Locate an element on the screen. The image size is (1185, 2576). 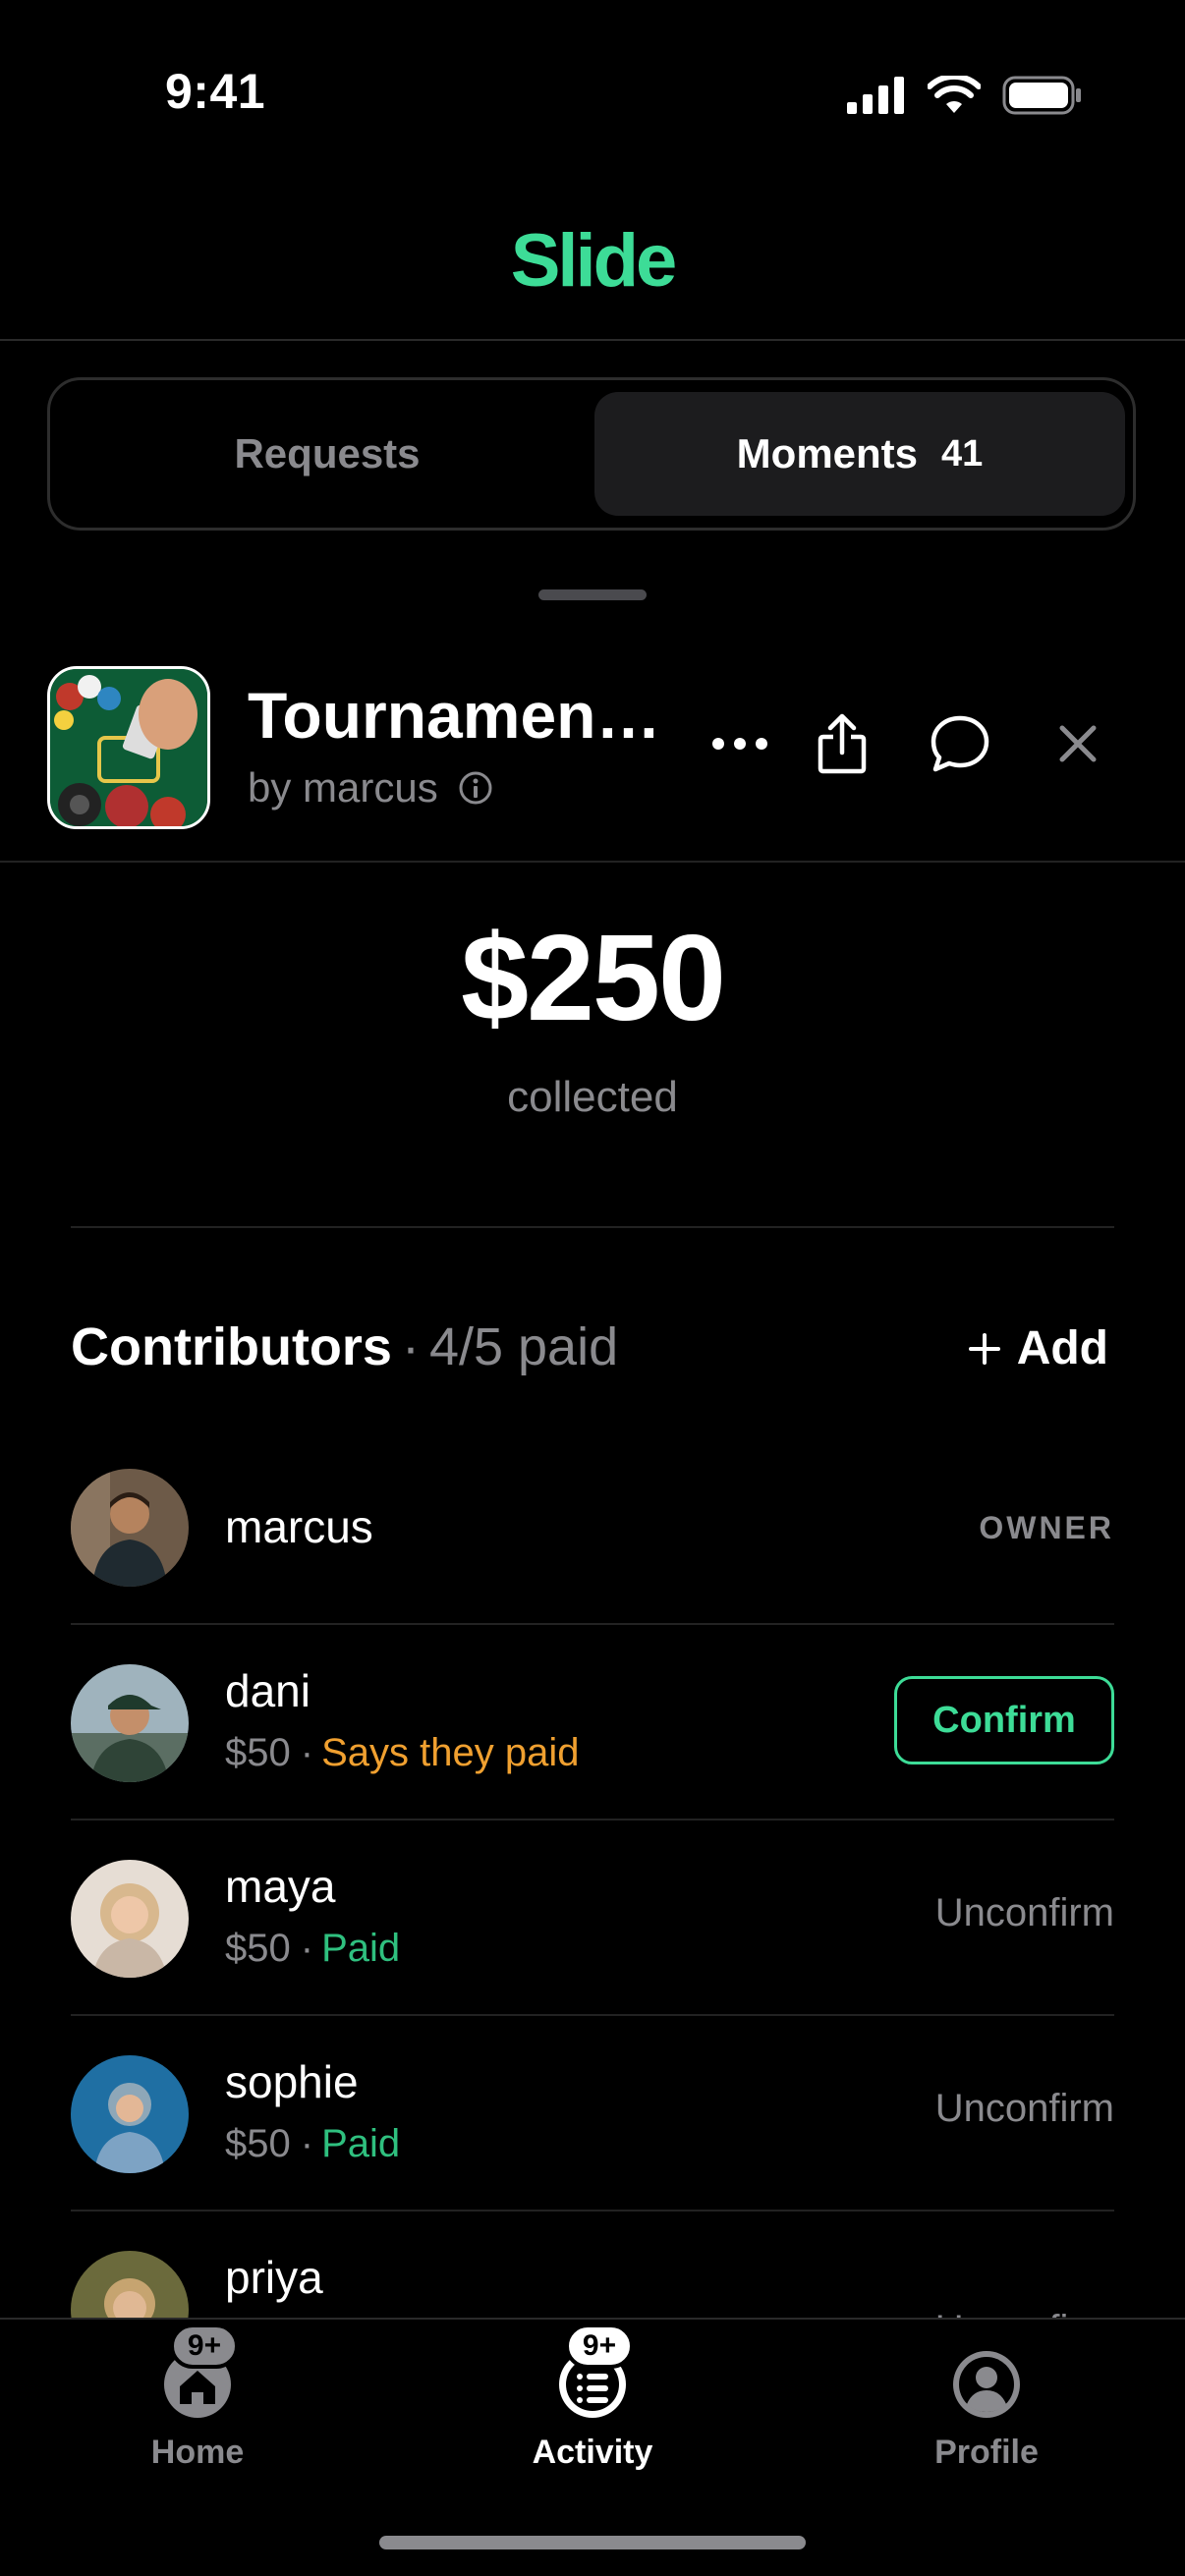
contributor-name: marcus is located at coordinates (299, 1526).